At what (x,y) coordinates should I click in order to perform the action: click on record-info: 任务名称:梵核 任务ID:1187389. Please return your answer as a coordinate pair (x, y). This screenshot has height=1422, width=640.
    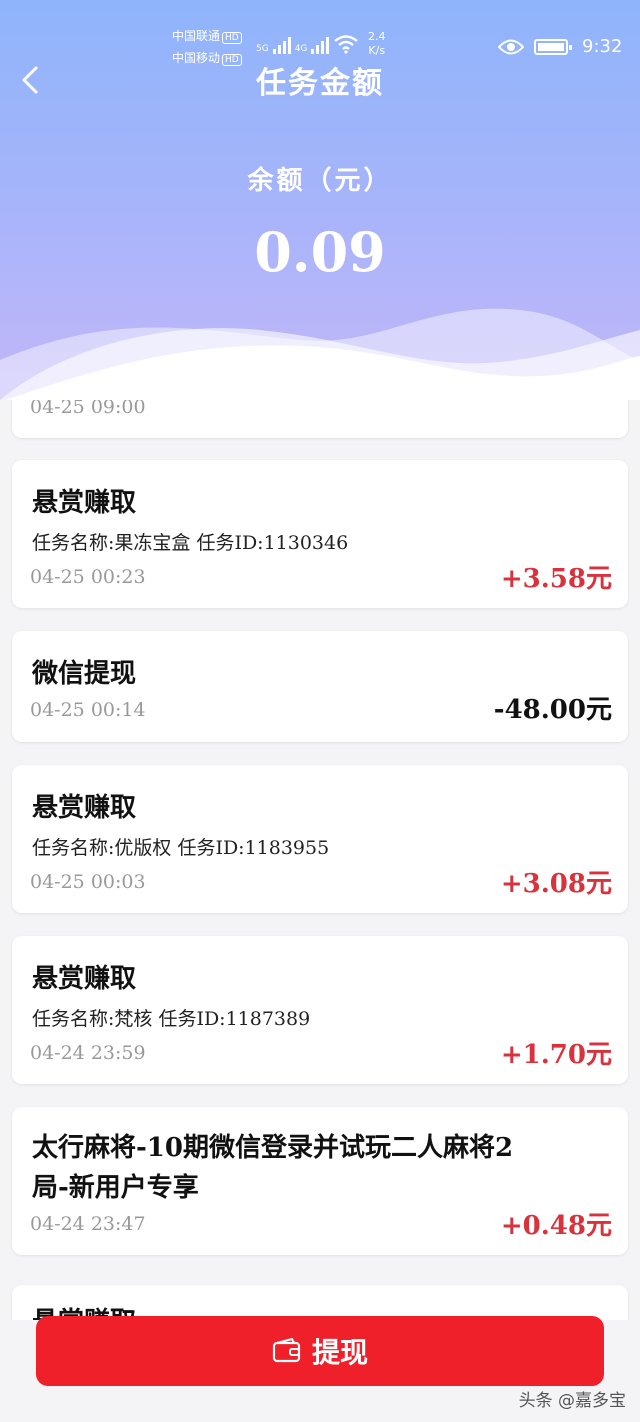
    Looking at the image, I should click on (171, 1019).